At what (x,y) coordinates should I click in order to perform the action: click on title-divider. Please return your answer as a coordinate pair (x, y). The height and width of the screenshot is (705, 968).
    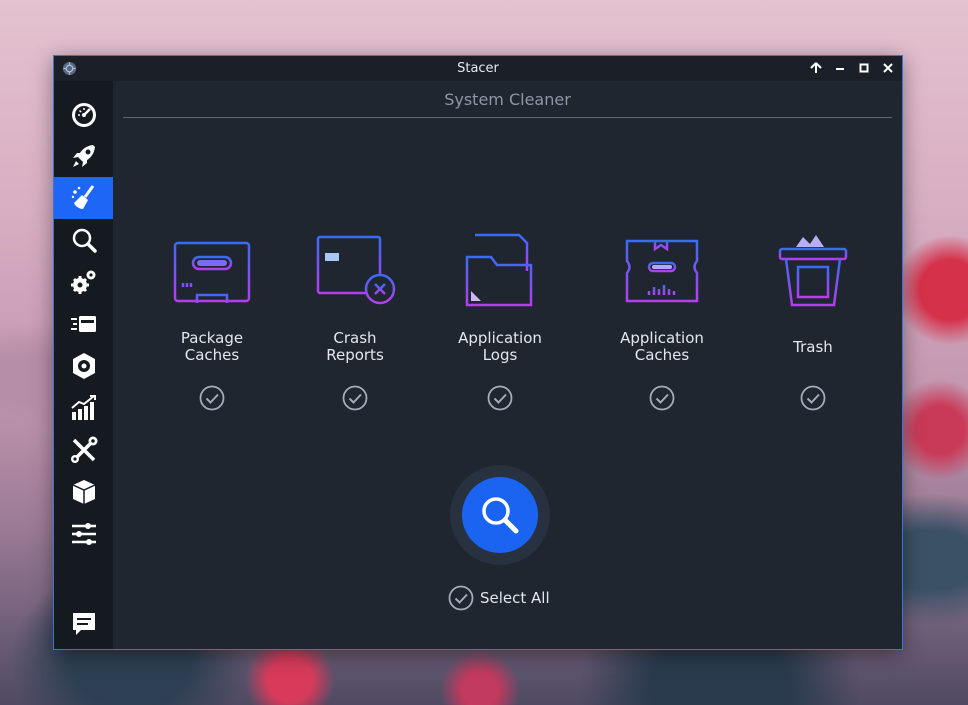
    Looking at the image, I should click on (507, 117).